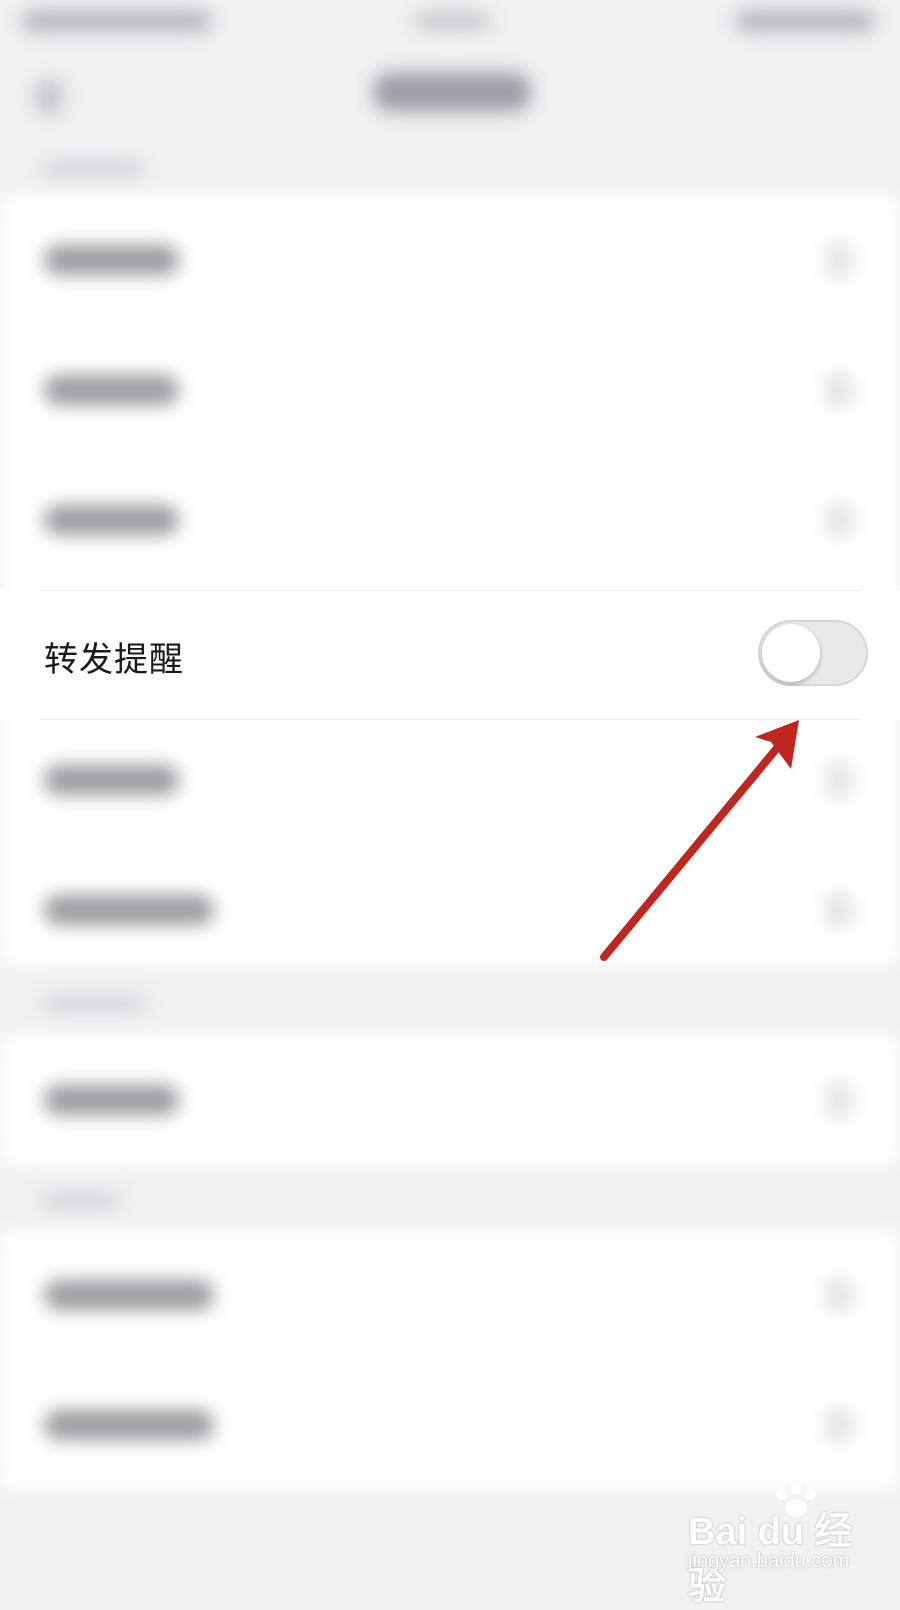  What do you see at coordinates (788, 1545) in the screenshot?
I see `watermark: Bai du 经验 jingyan.baidu.com` at bounding box center [788, 1545].